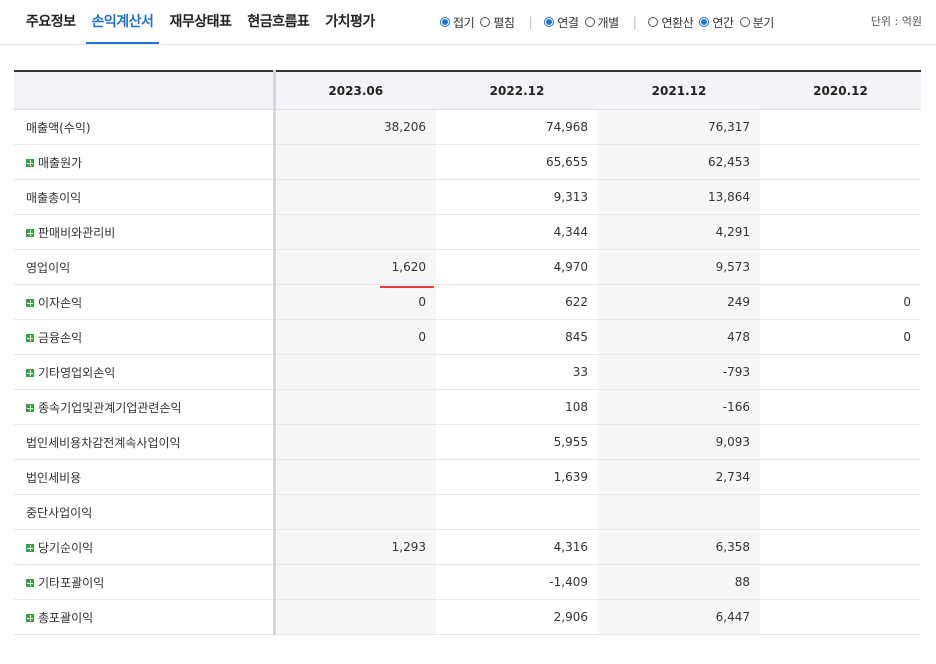  I want to click on row-label-cell: 영업이익, so click(145, 267).